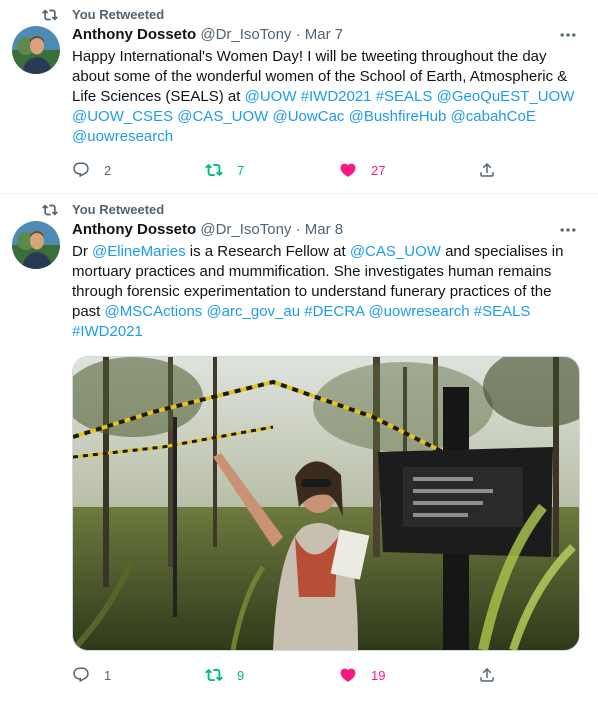  I want to click on mention-link: @UOW, so click(271, 96).